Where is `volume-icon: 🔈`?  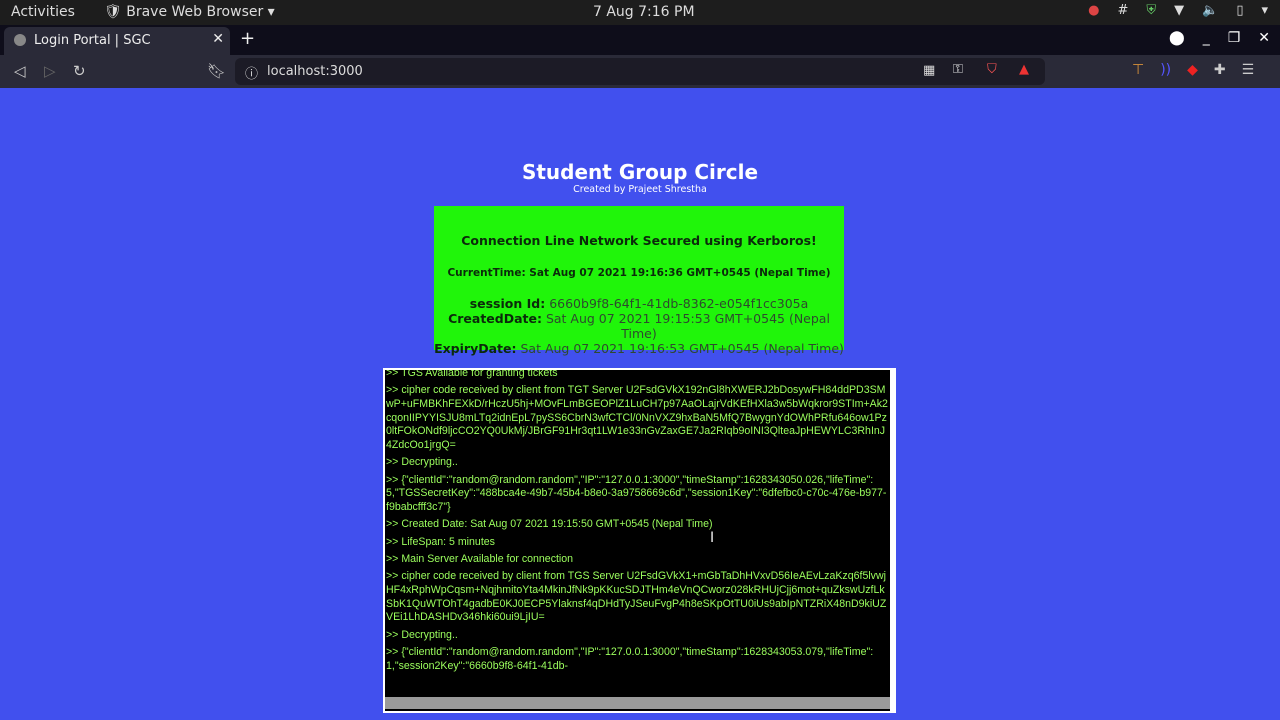
volume-icon: 🔈 is located at coordinates (1210, 10).